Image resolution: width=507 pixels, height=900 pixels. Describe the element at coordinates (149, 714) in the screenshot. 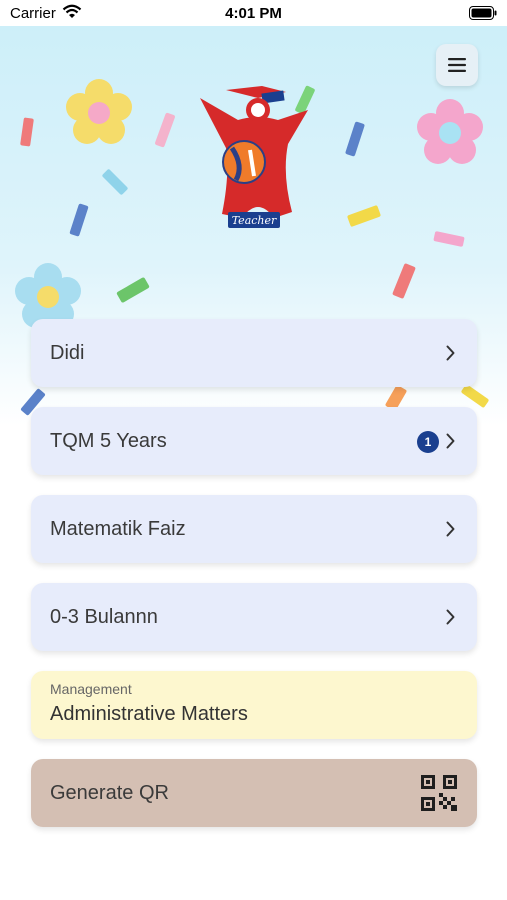

I see `administrative-matters-label: Administrative Matters` at that location.